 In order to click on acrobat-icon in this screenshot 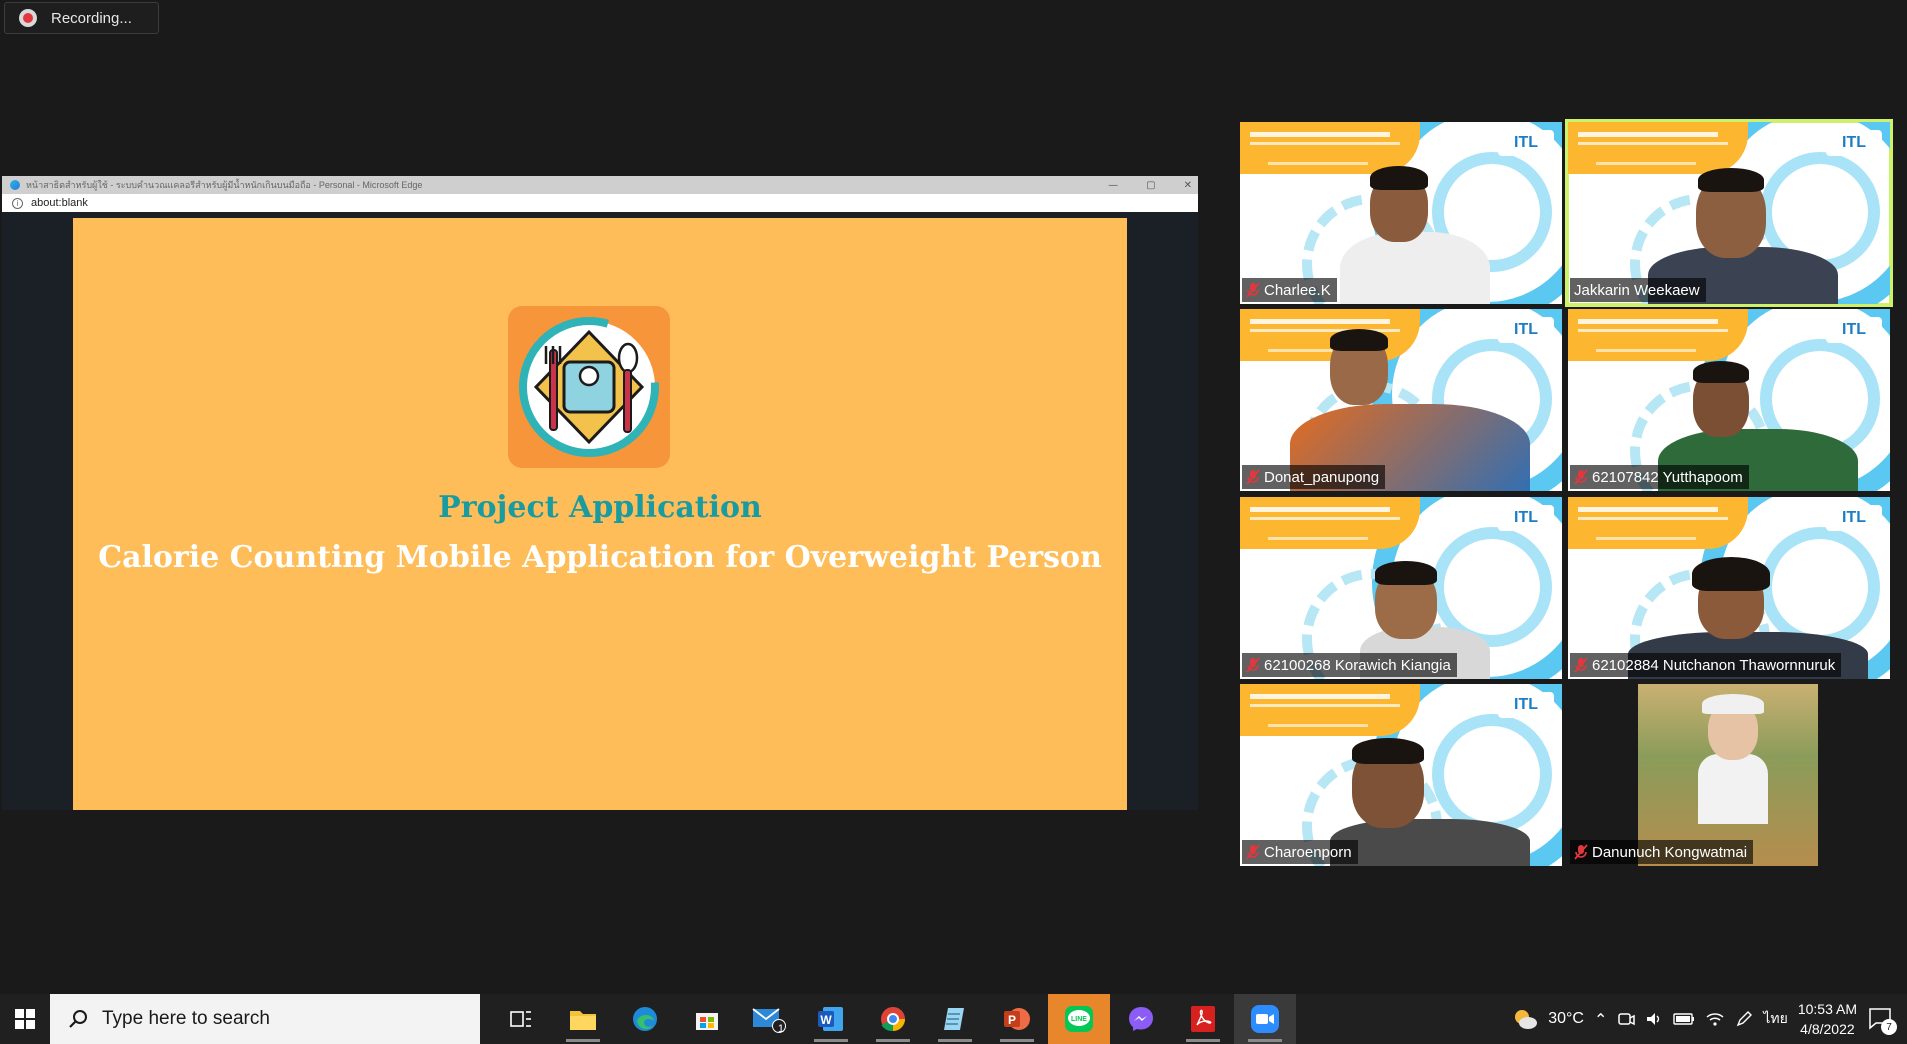, I will do `click(1203, 1019)`.